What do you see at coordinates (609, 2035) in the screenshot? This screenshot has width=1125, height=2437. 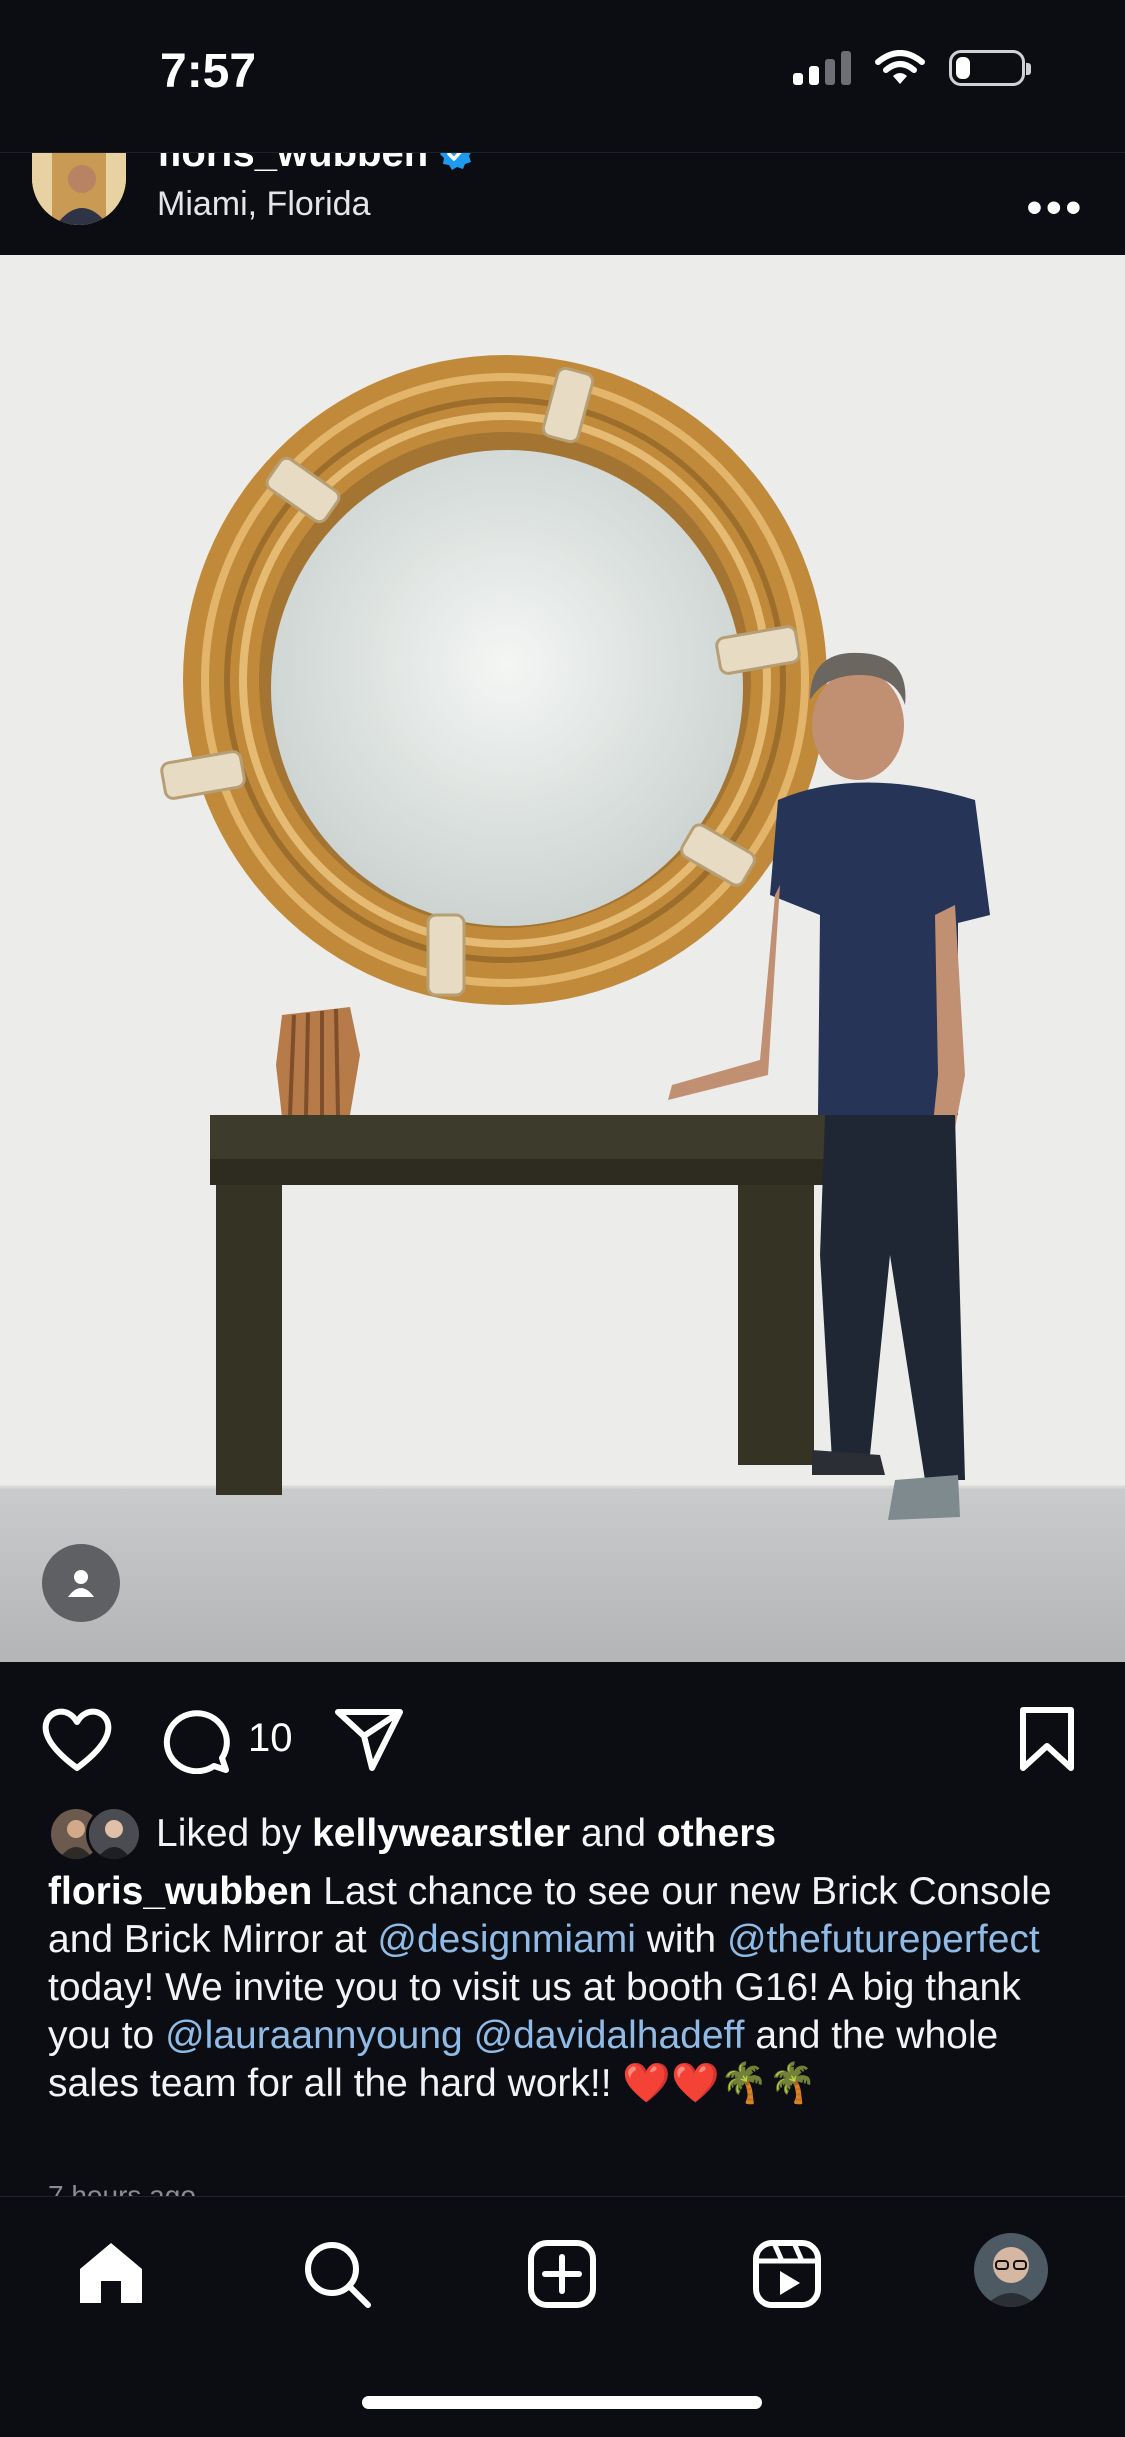 I see `mention-link: @davidalhadeff` at bounding box center [609, 2035].